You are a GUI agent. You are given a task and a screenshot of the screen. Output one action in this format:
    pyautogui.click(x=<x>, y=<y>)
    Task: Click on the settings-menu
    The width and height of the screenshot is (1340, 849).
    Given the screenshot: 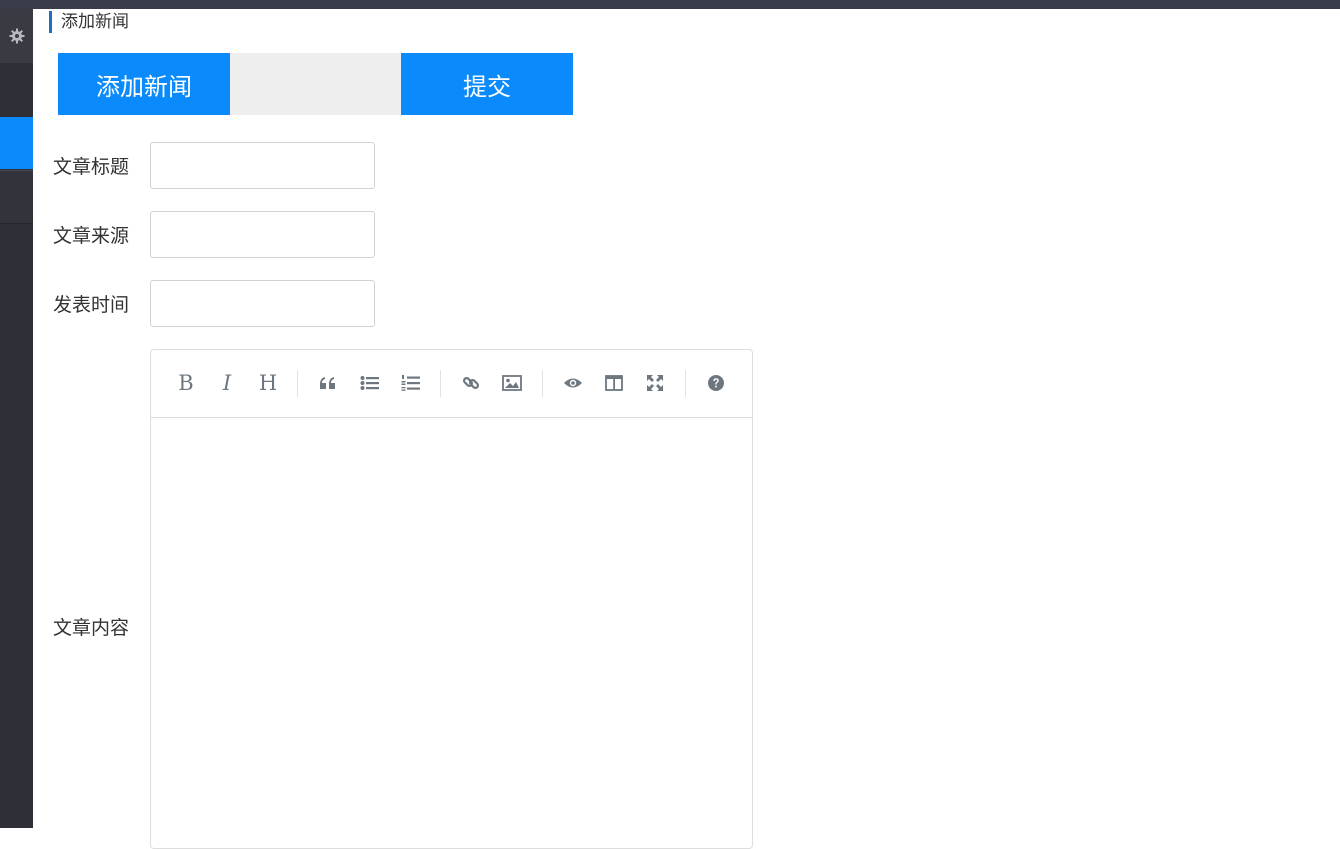 What is the action you would take?
    pyautogui.click(x=16, y=36)
    